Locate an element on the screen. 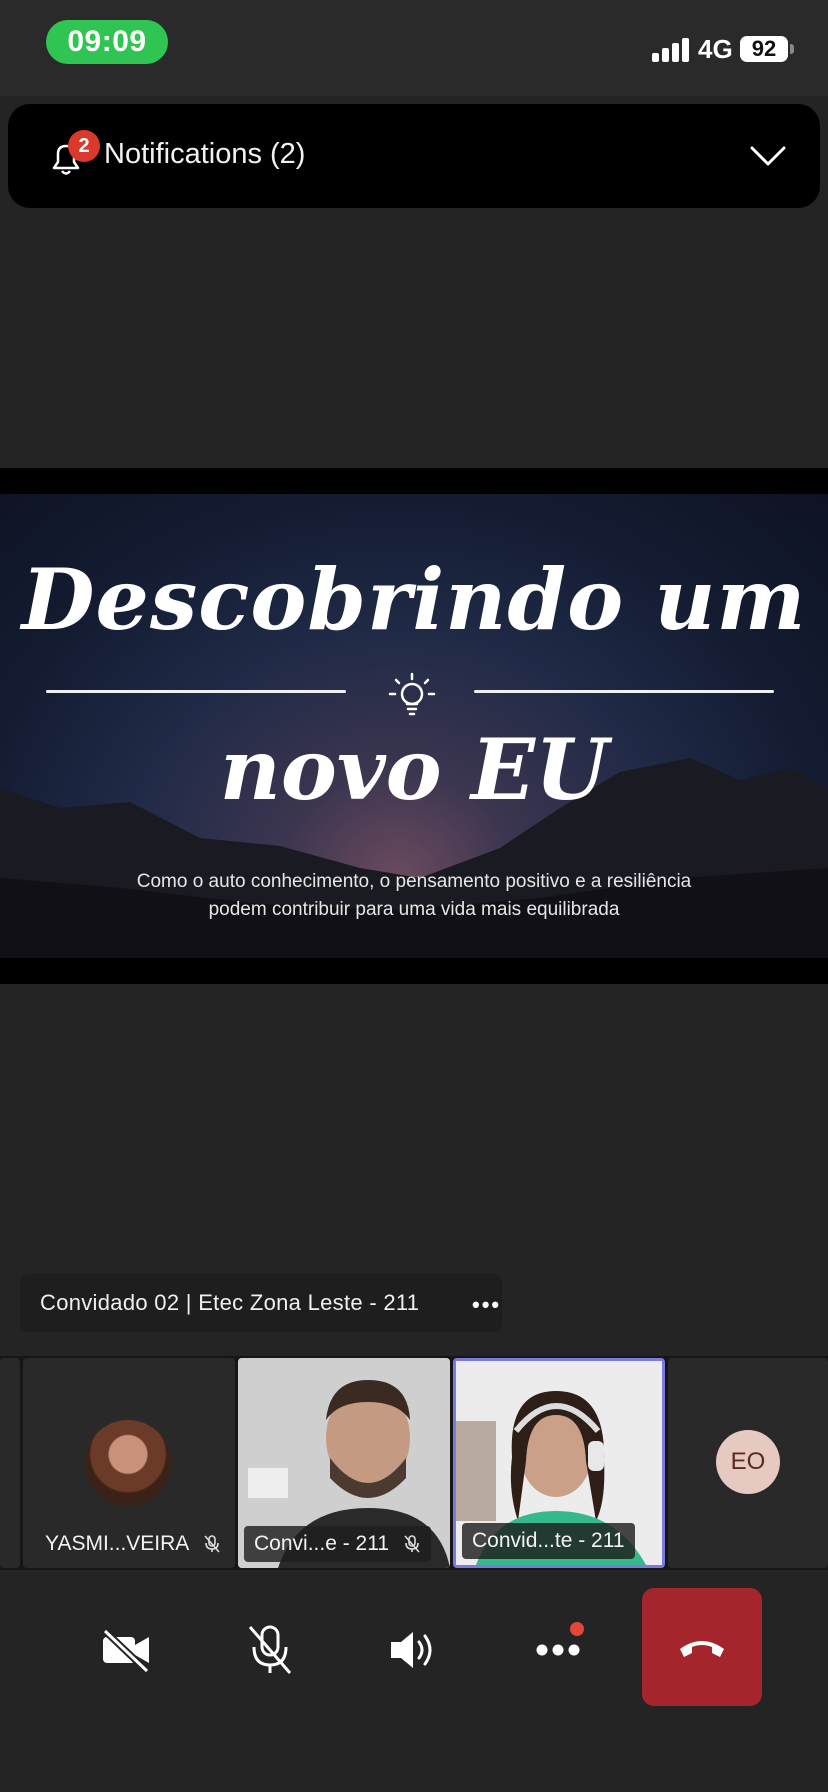 The width and height of the screenshot is (828, 1792). speaker-button is located at coordinates (414, 1650).